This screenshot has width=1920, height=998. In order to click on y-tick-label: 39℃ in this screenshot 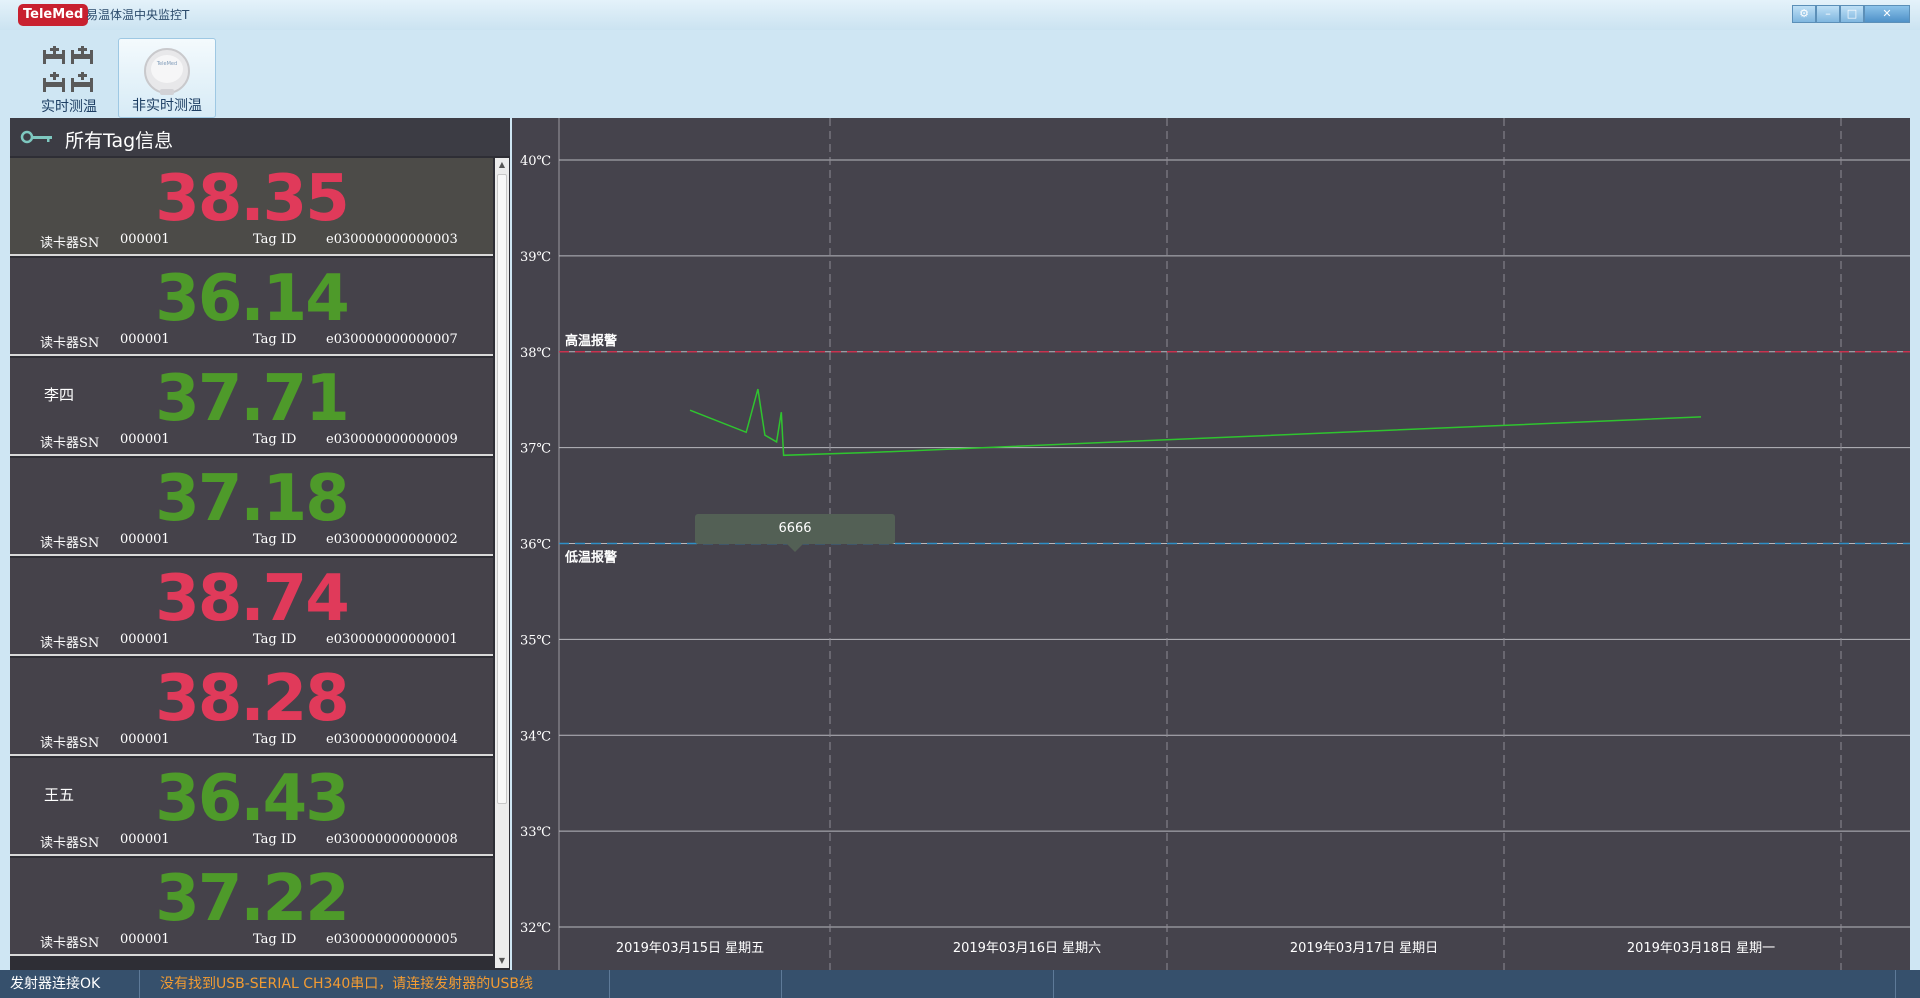, I will do `click(535, 257)`.